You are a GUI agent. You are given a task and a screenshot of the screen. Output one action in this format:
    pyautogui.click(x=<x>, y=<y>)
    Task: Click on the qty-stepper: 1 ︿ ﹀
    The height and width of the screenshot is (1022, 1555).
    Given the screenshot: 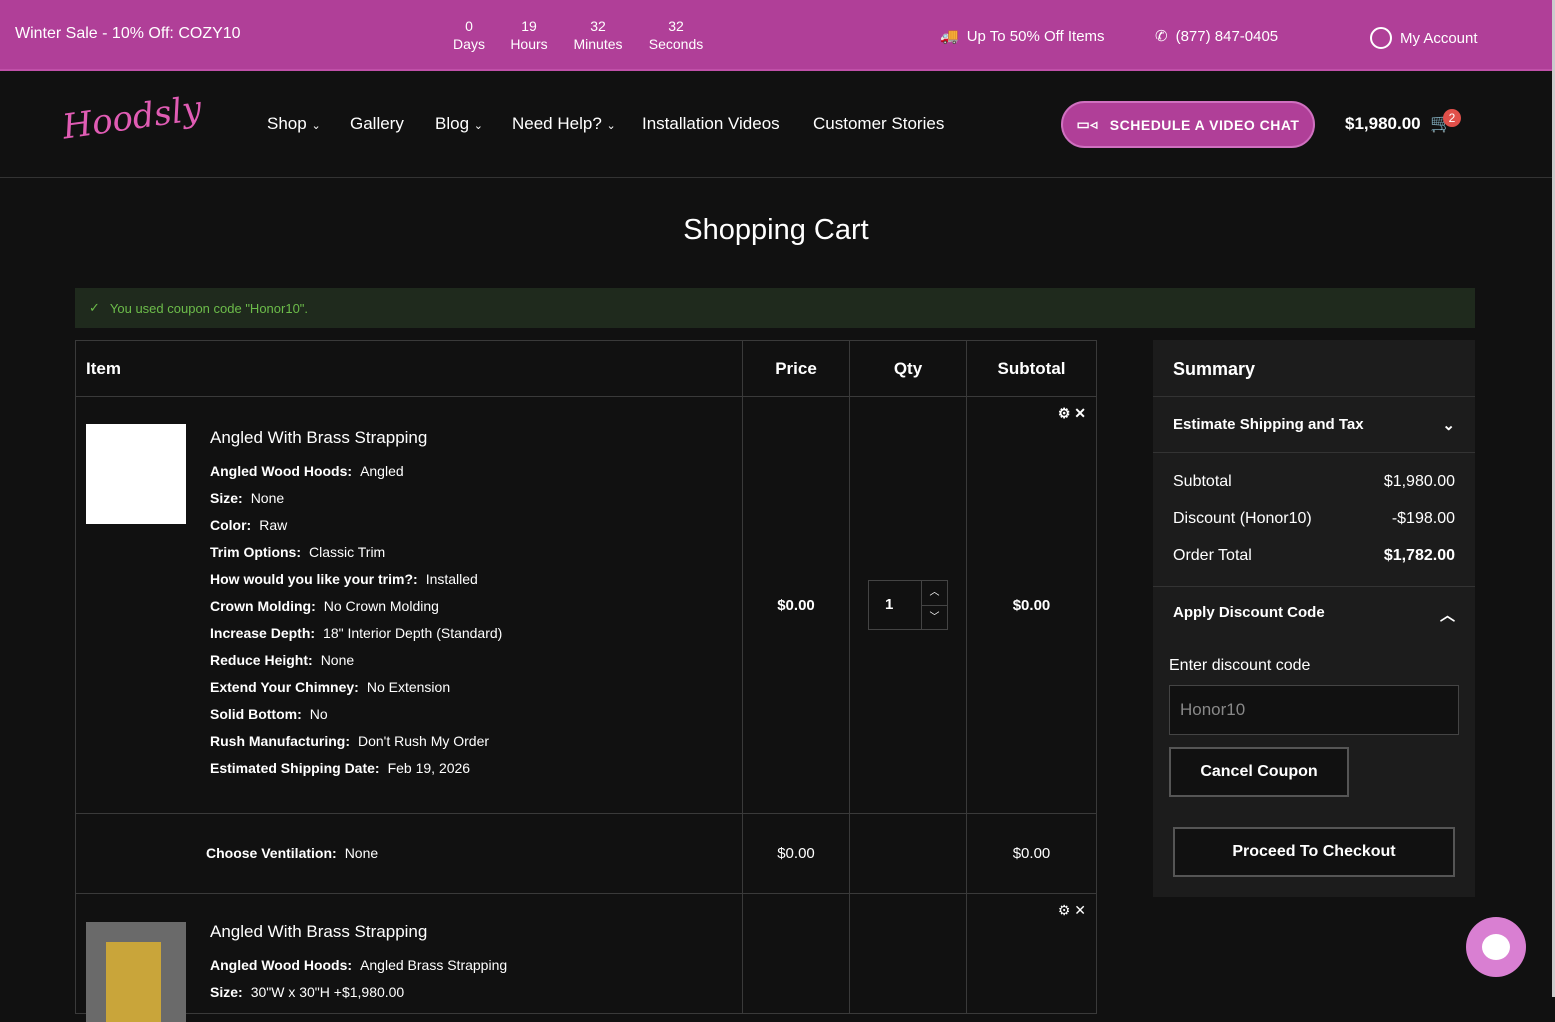 What is the action you would take?
    pyautogui.click(x=908, y=605)
    